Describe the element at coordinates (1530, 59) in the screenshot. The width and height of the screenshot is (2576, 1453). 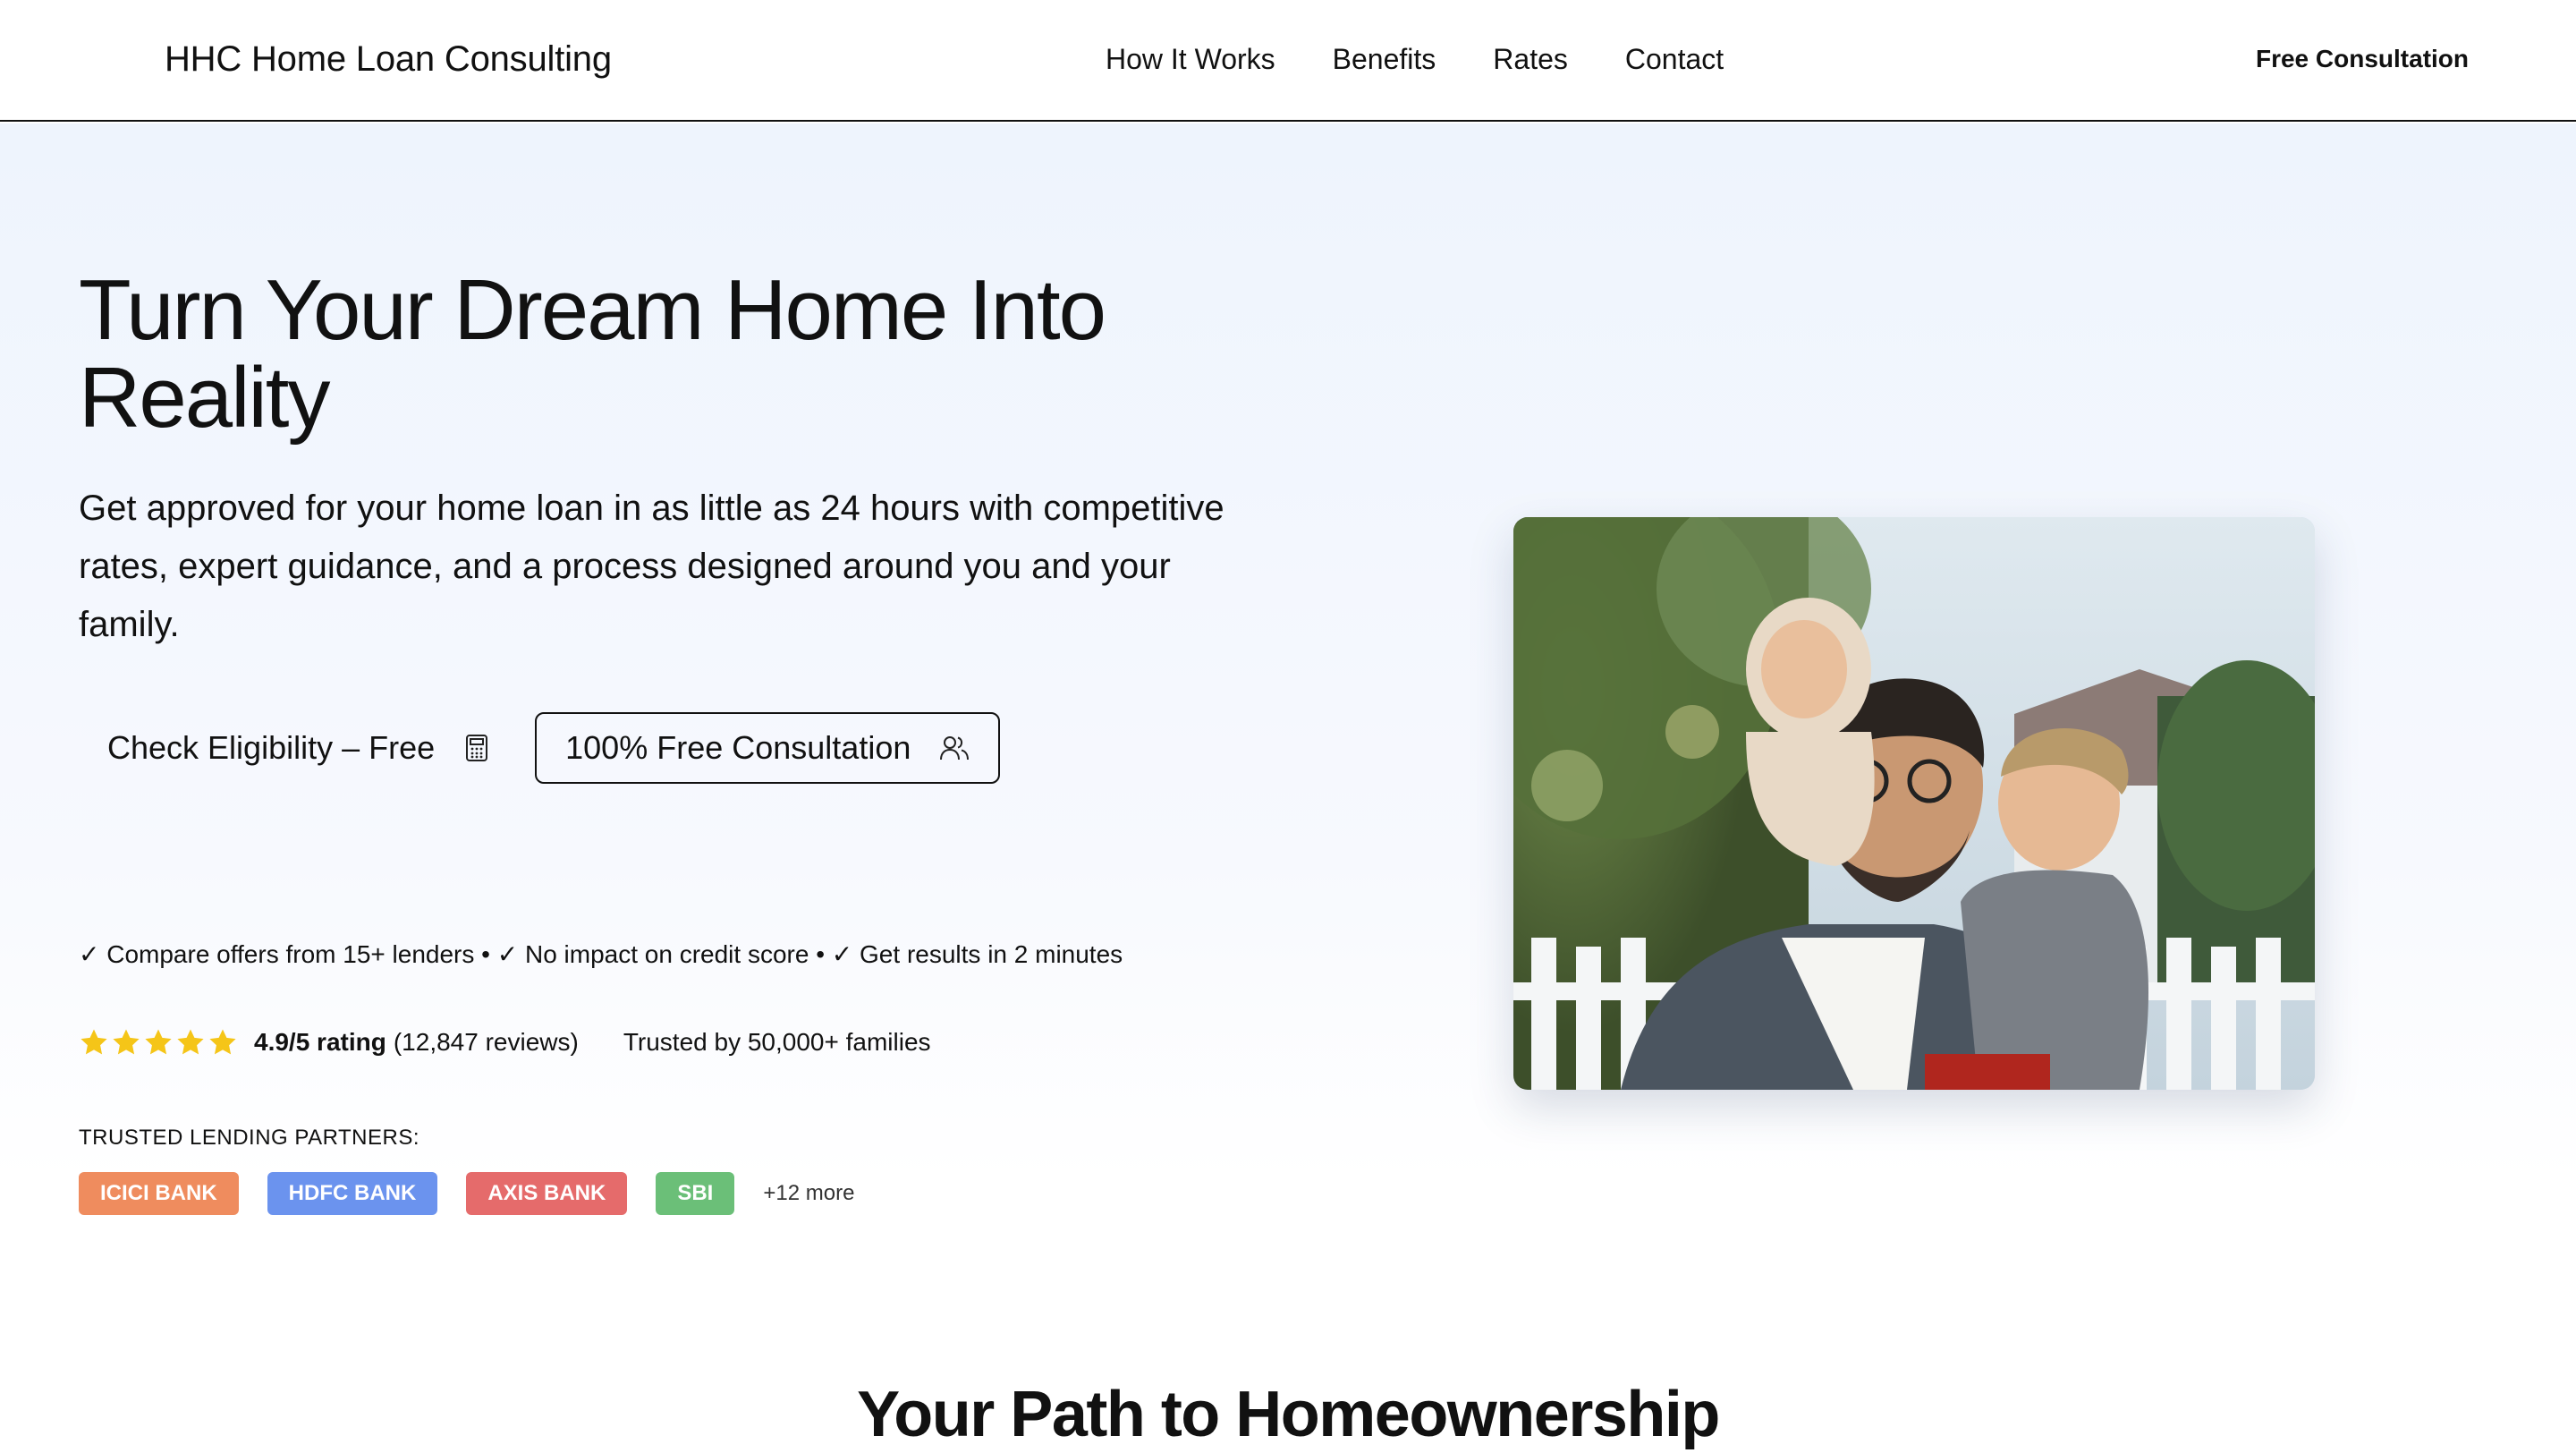
I see `nav-rates: Rates` at that location.